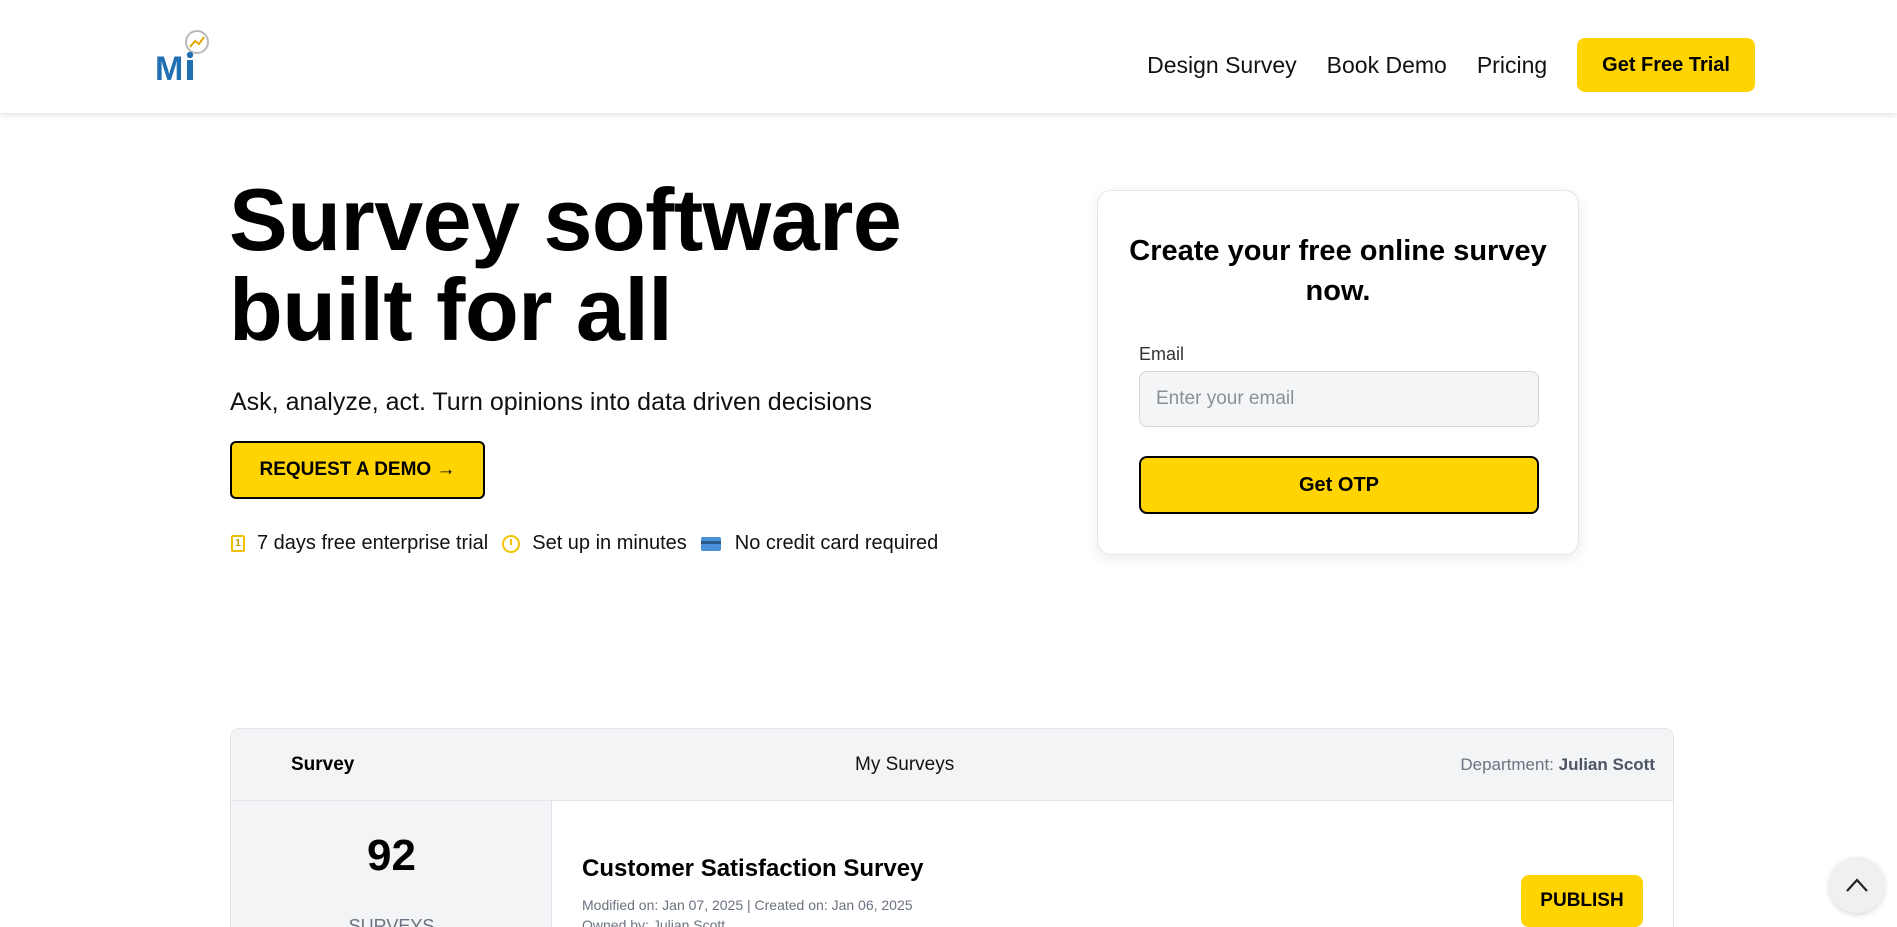  I want to click on chevron-up-icon, so click(1857, 885).